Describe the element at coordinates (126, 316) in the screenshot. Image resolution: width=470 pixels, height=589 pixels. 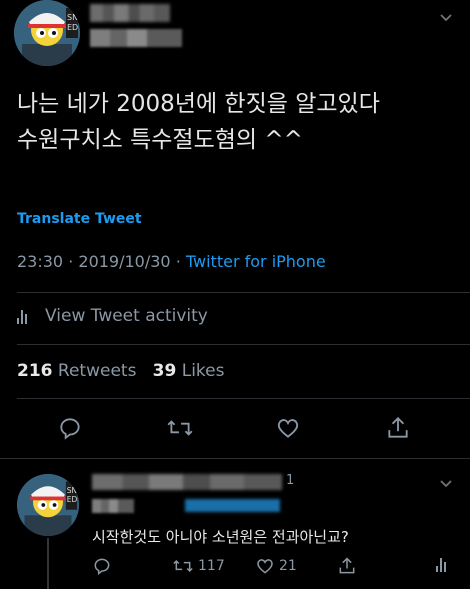
I see `view-activity-label: View Tweet activity` at that location.